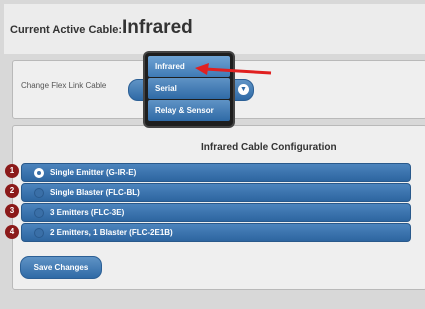  What do you see at coordinates (216, 212) in the screenshot?
I see `option-3-emitters: 3 Emitters (FLC-3E)` at bounding box center [216, 212].